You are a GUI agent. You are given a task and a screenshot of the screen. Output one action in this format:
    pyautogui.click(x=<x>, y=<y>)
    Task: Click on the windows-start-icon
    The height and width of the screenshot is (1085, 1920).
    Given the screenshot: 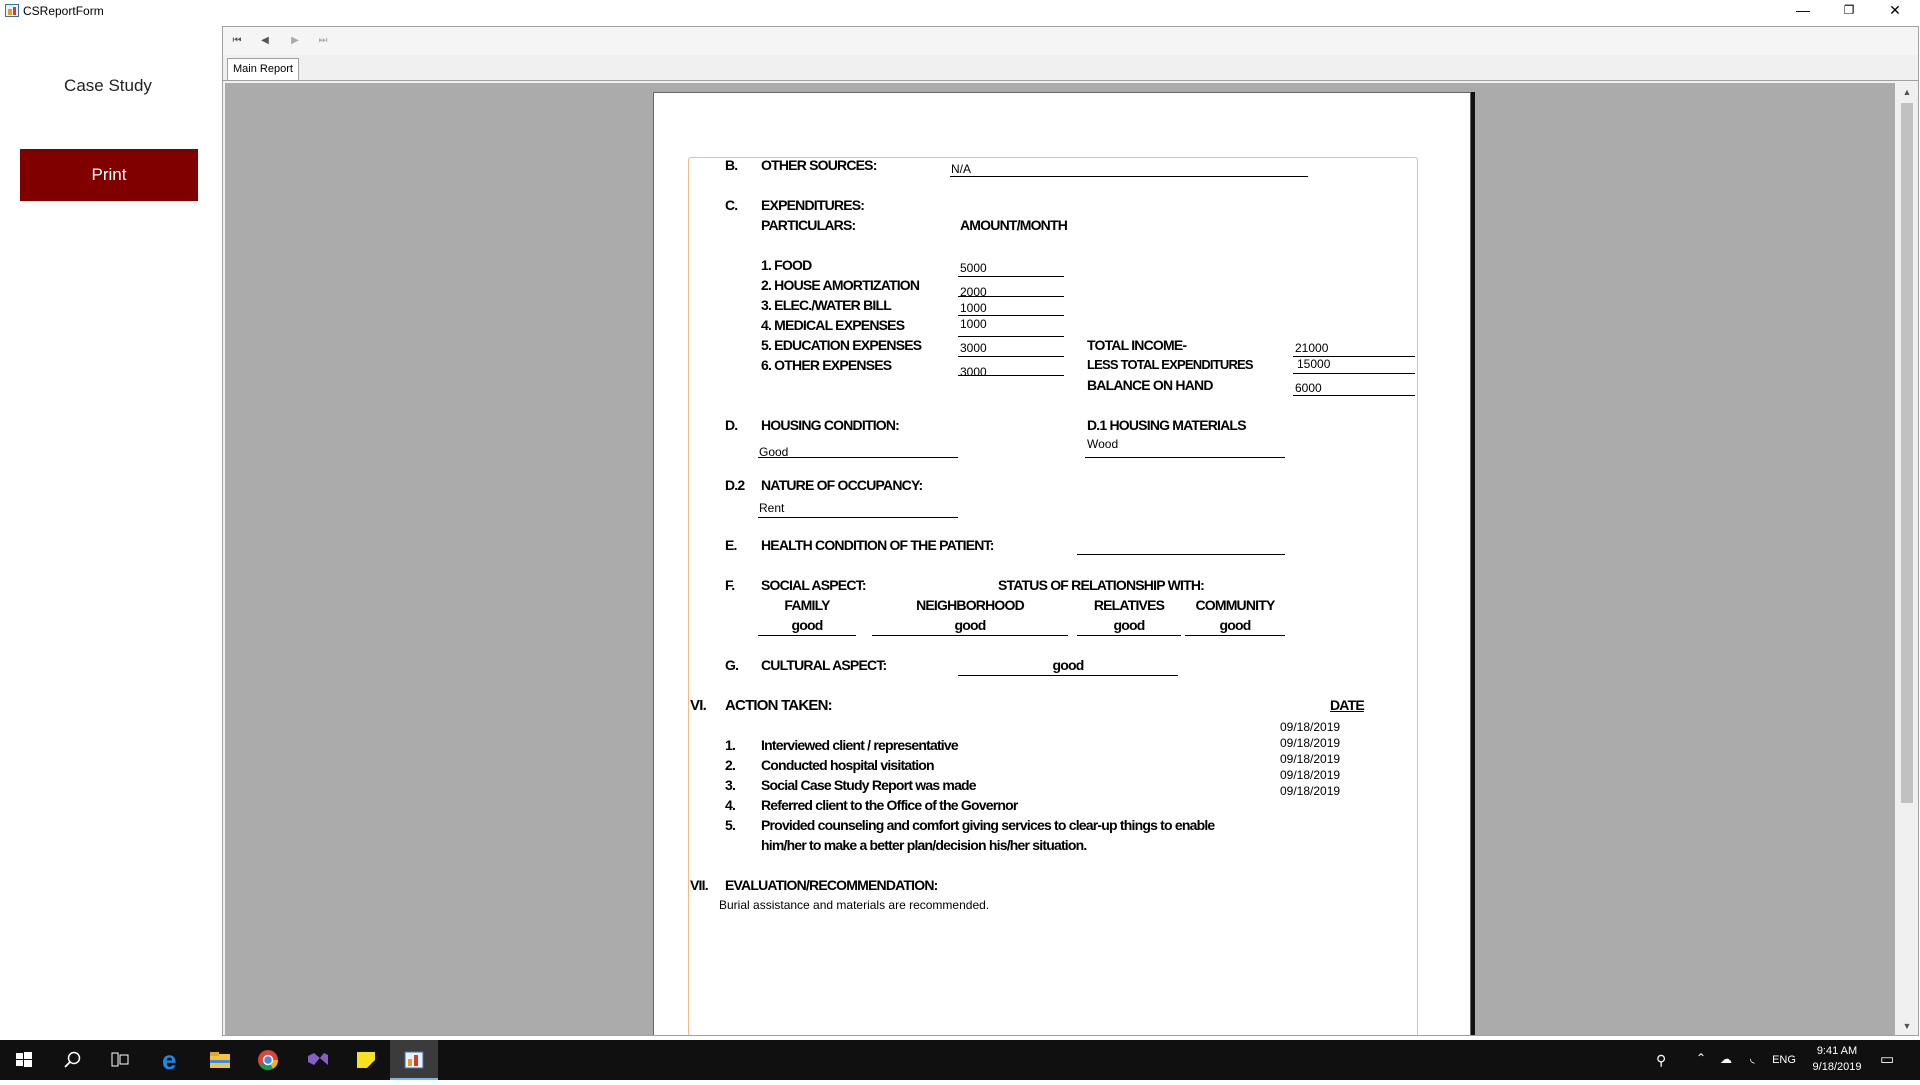 What is the action you would take?
    pyautogui.click(x=24, y=1060)
    